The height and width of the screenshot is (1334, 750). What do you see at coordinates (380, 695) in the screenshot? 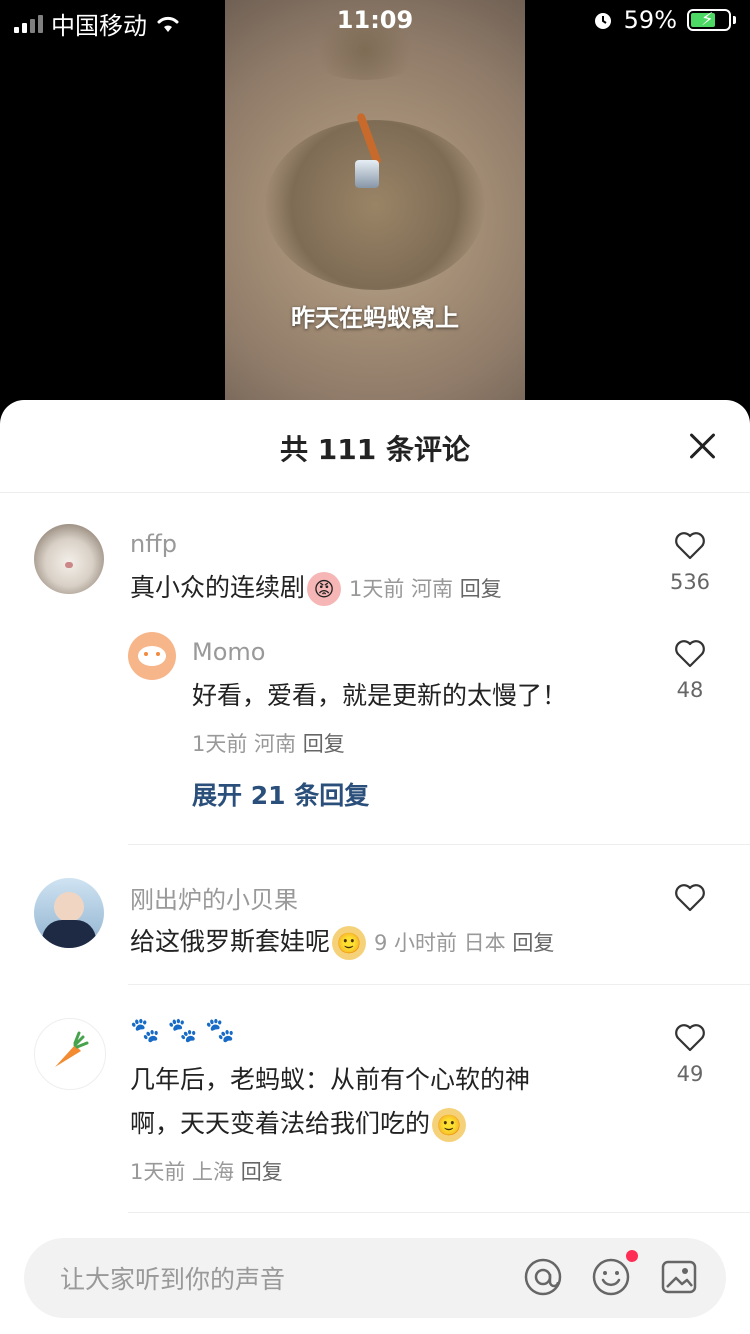
I see `reply-text: 好看，爱看，就是更新的太慢了！` at bounding box center [380, 695].